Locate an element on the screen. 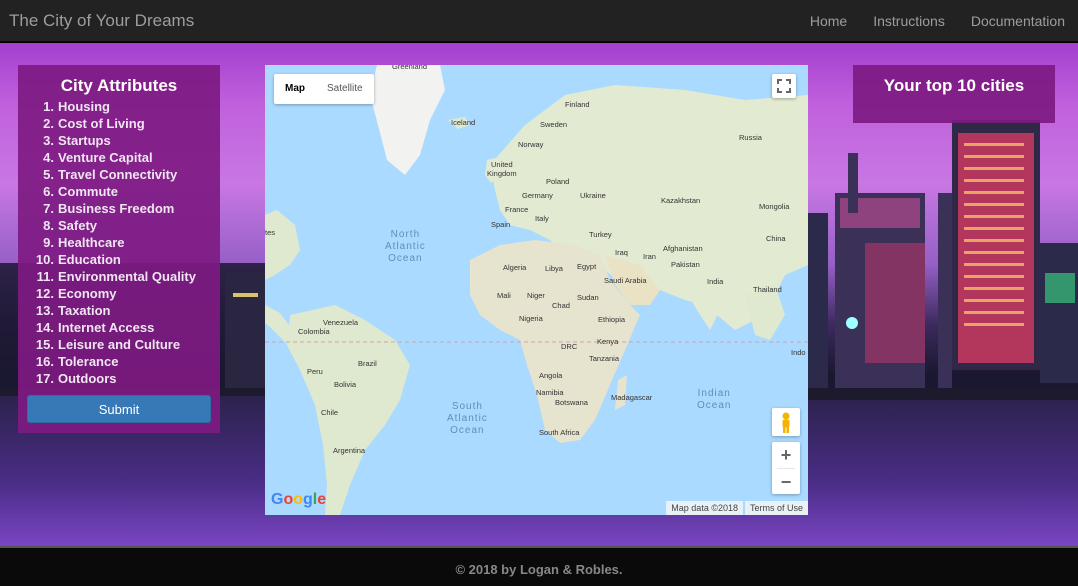 The height and width of the screenshot is (586, 1078). attribute-number: 7. is located at coordinates (48, 208).